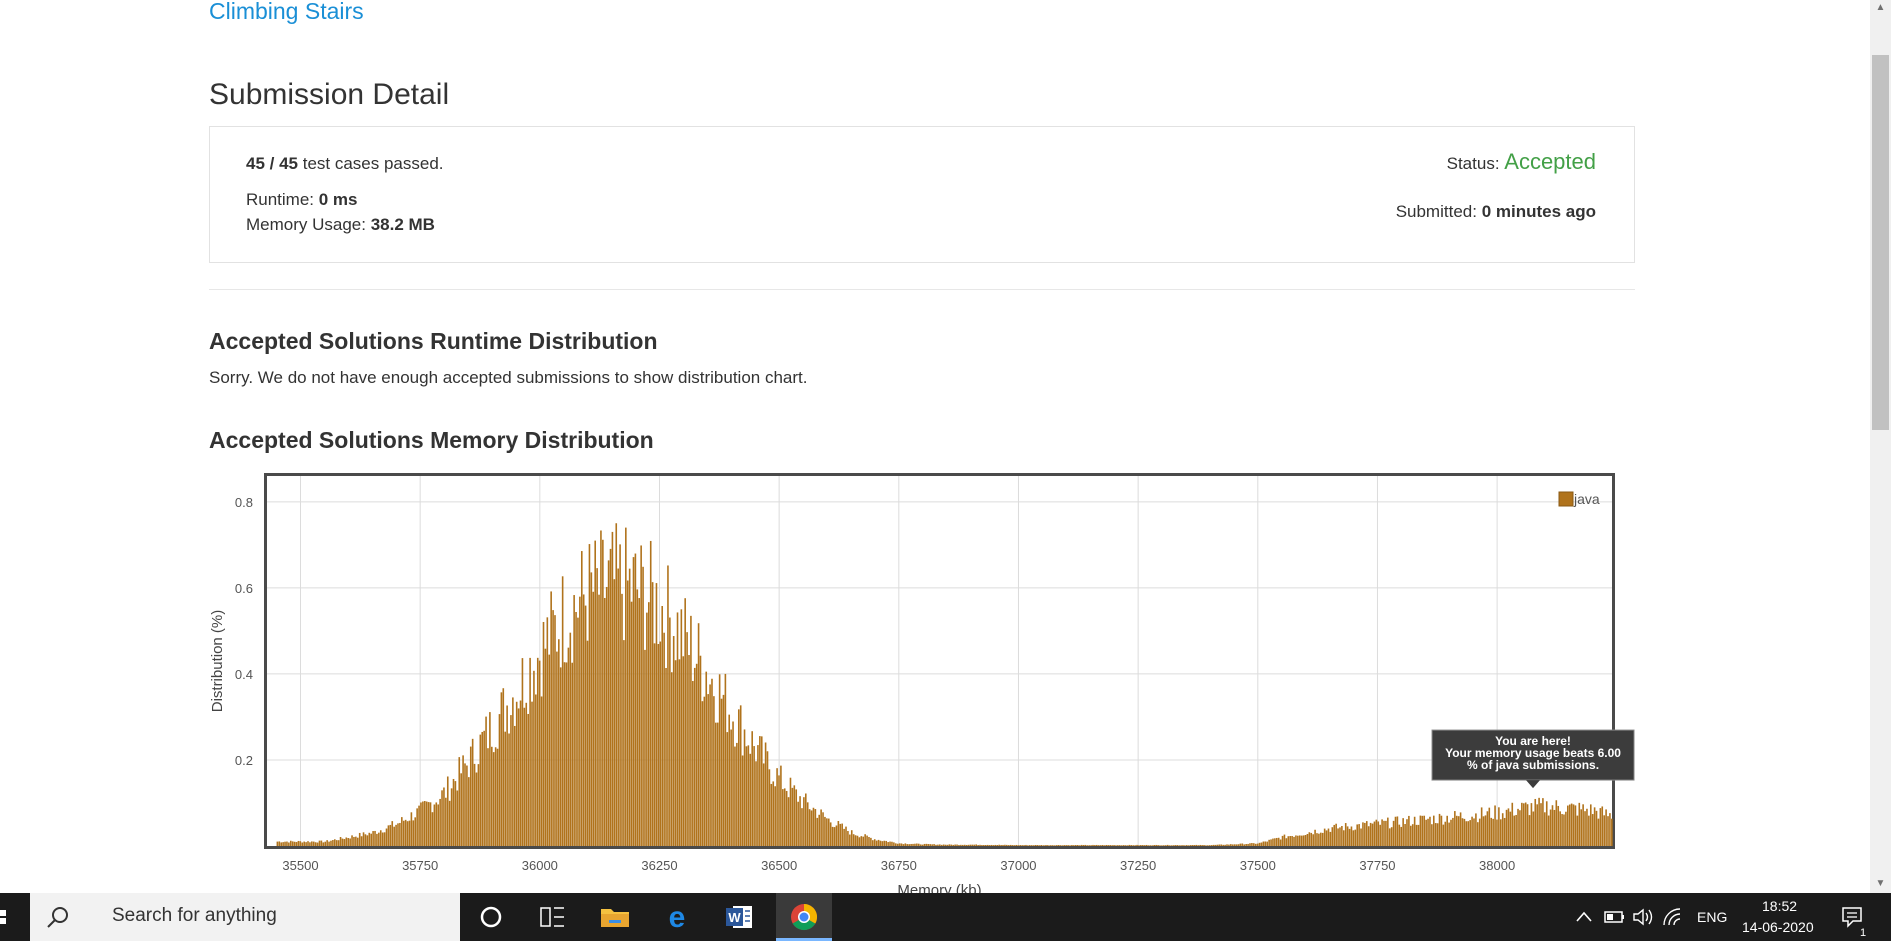 The height and width of the screenshot is (946, 1891). I want to click on task-view-button, so click(552, 917).